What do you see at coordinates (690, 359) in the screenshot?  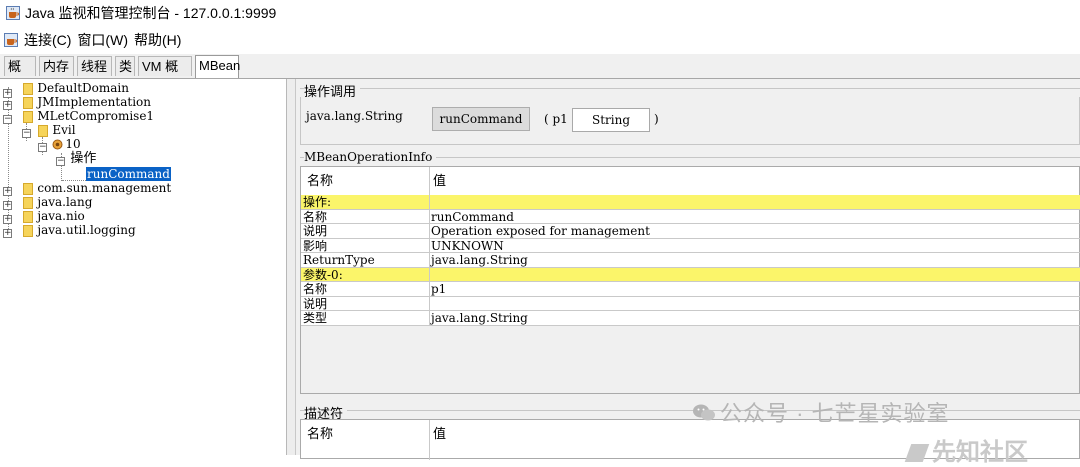 I see `table-empty-area` at bounding box center [690, 359].